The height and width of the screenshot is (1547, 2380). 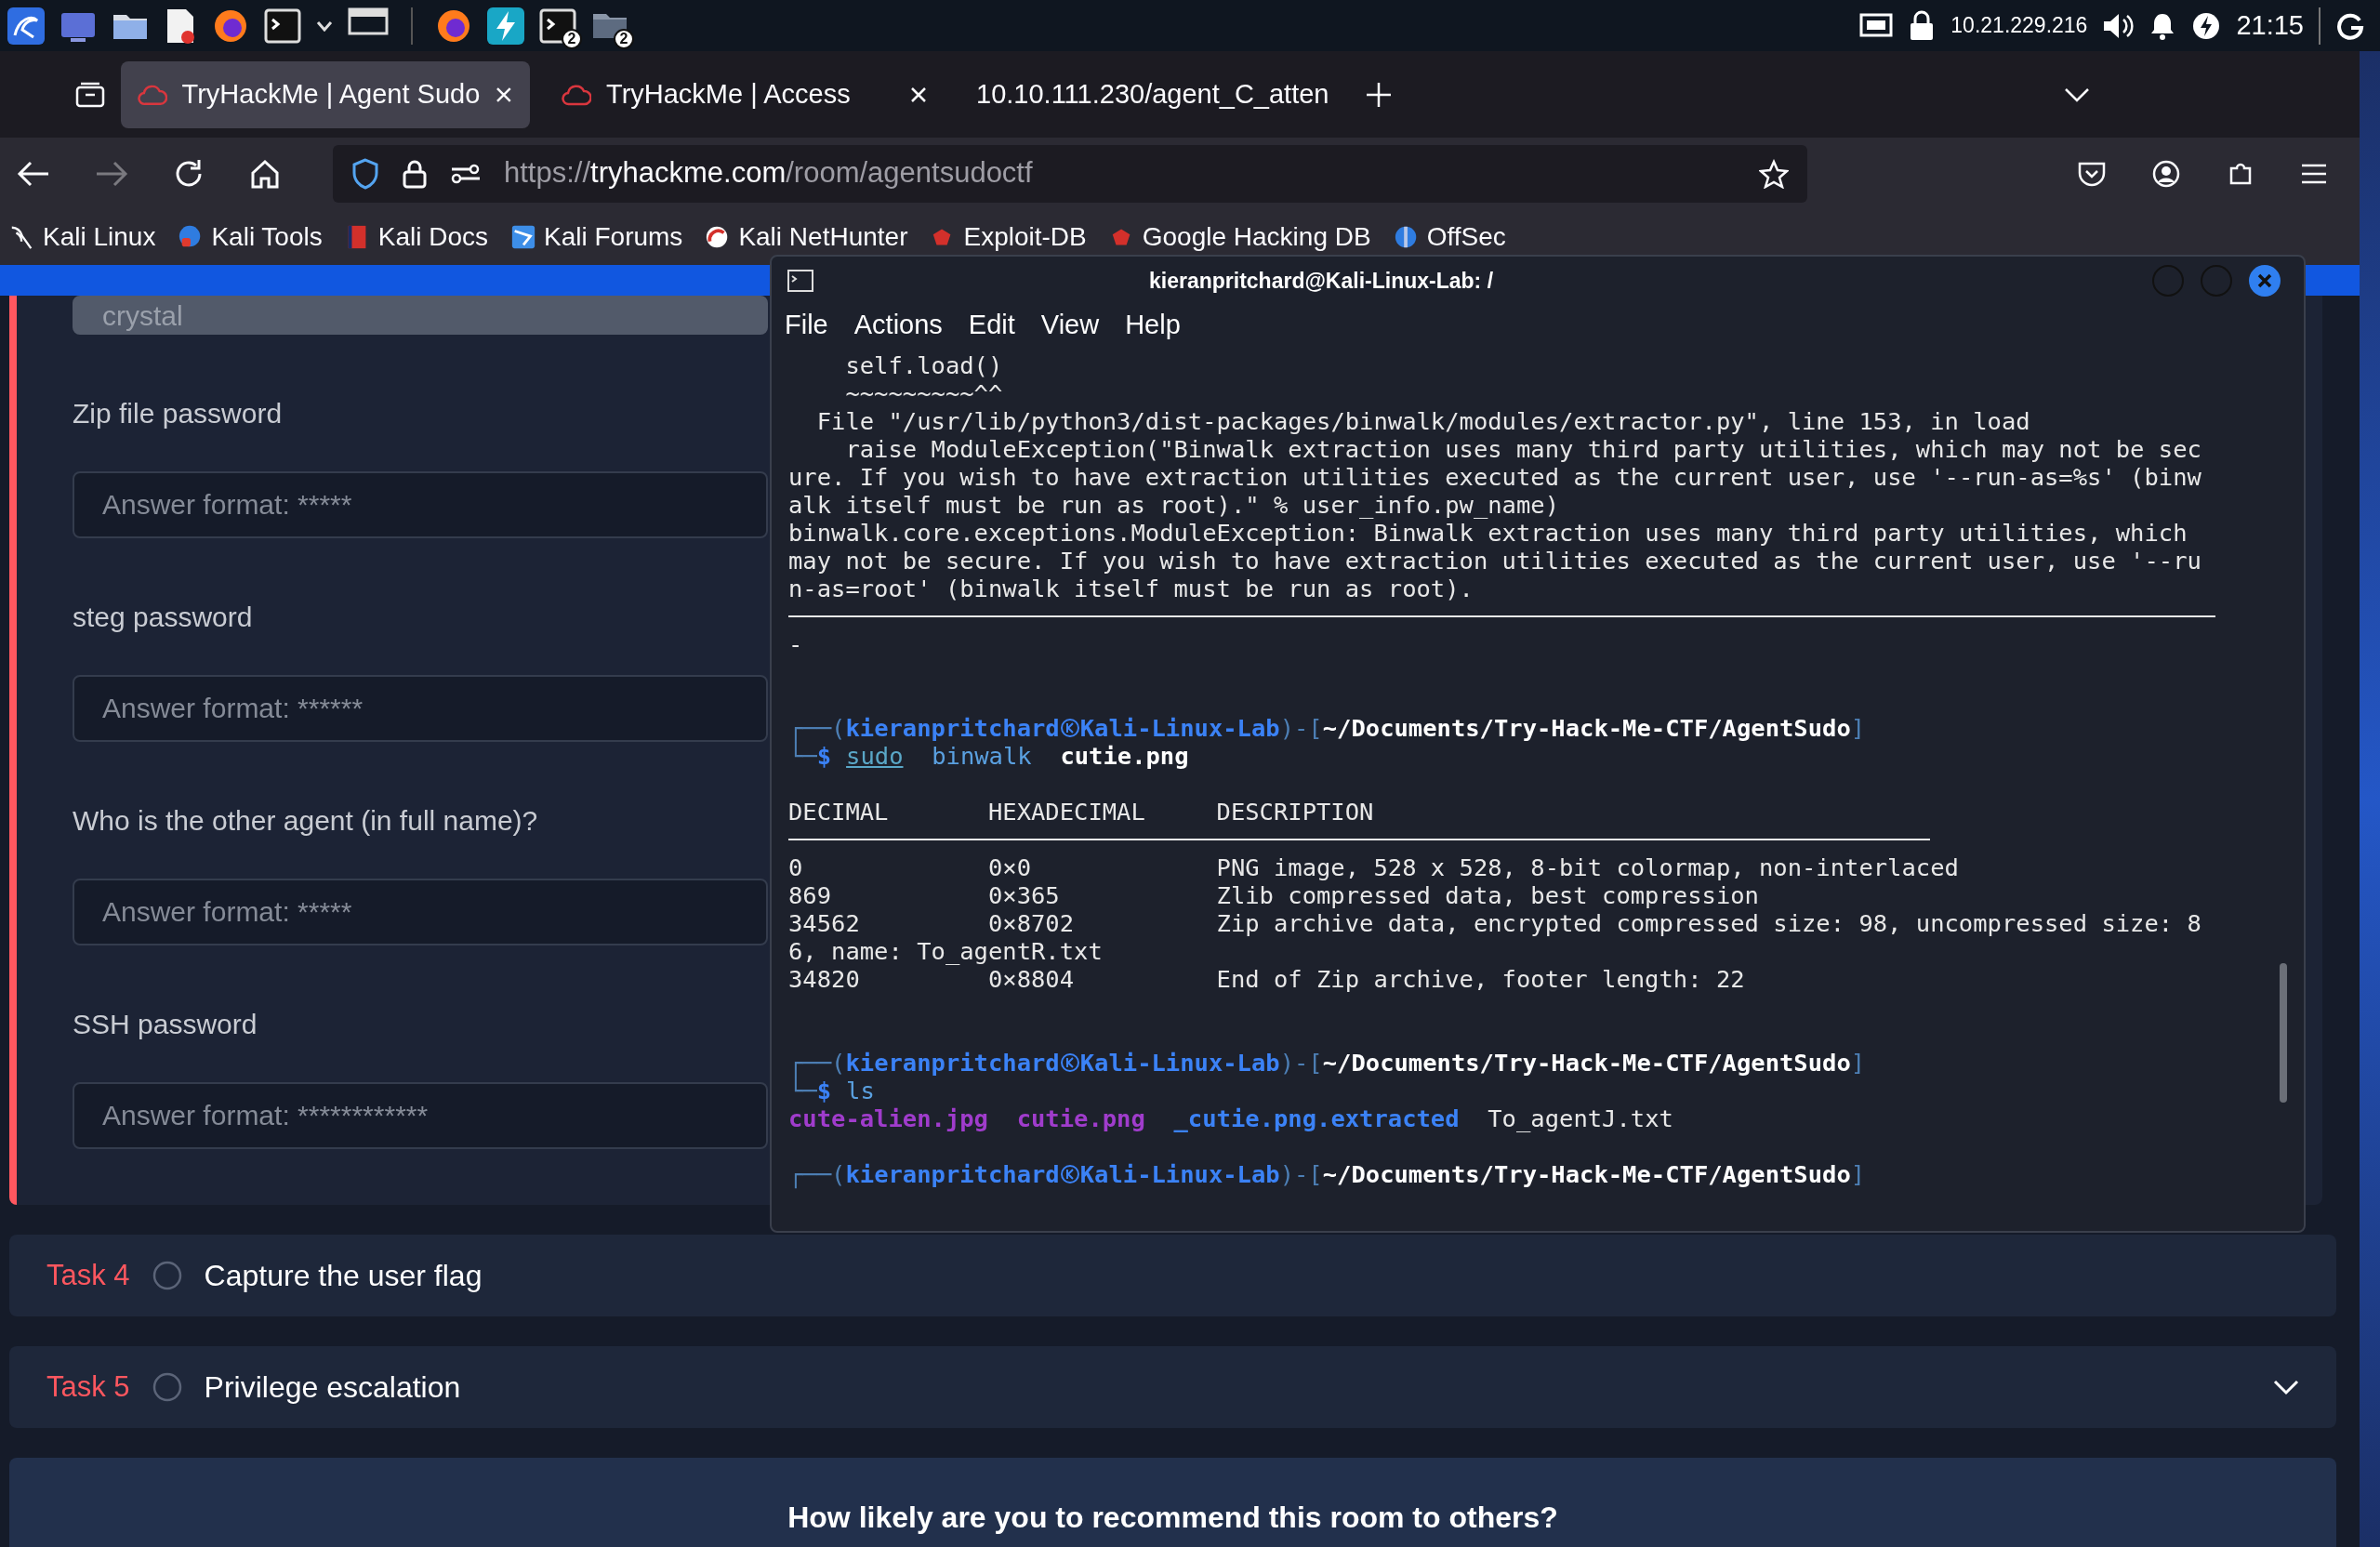 I want to click on task-number: Task 5, so click(x=88, y=1386).